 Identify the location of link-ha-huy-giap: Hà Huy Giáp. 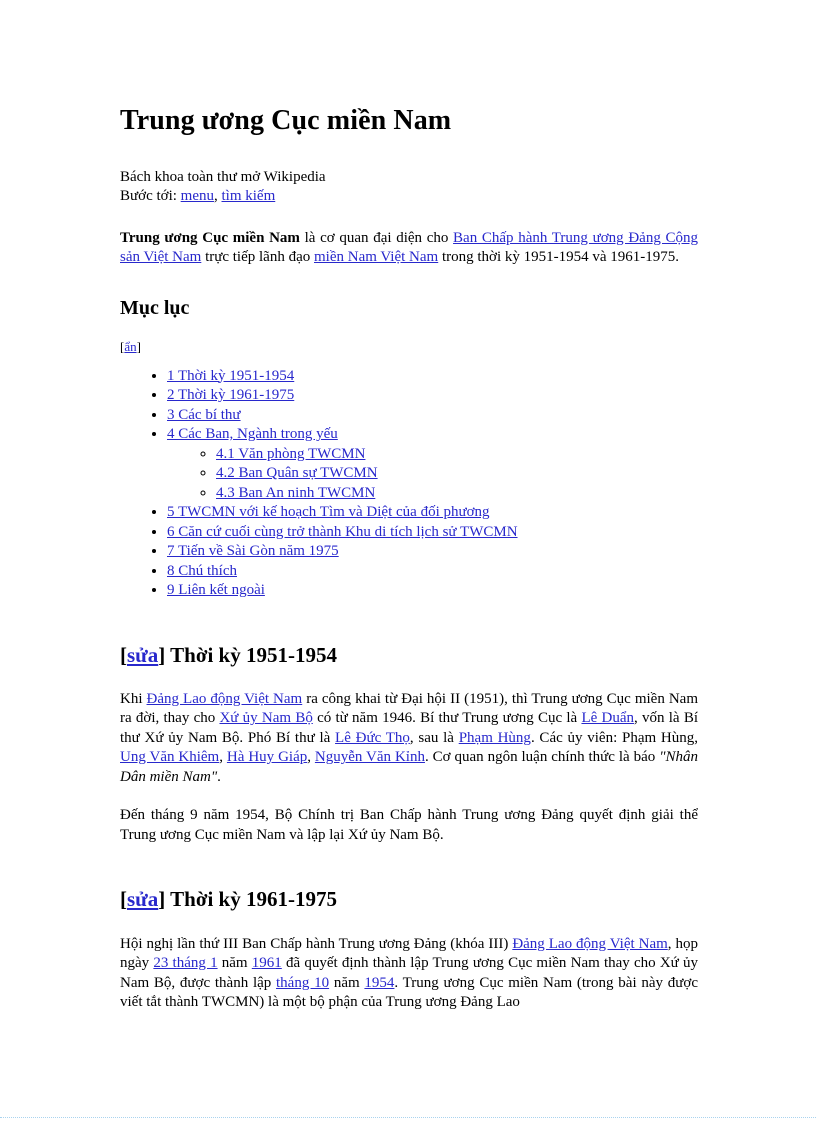
(267, 757).